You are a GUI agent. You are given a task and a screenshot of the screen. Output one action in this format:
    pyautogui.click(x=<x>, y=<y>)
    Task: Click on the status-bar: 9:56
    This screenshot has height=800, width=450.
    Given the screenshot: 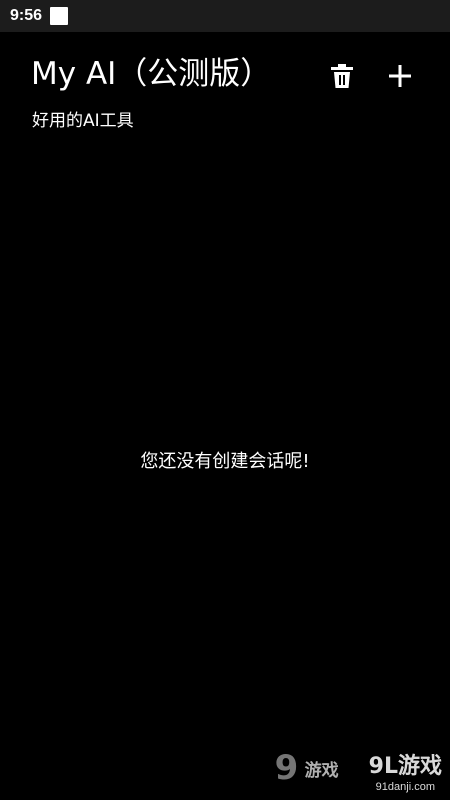 What is the action you would take?
    pyautogui.click(x=225, y=16)
    